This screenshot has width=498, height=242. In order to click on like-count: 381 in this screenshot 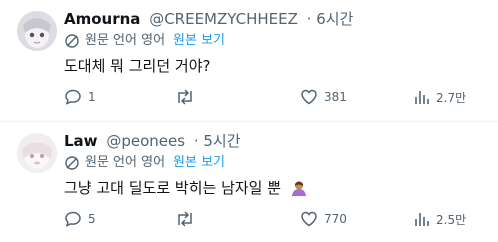, I will do `click(335, 97)`.